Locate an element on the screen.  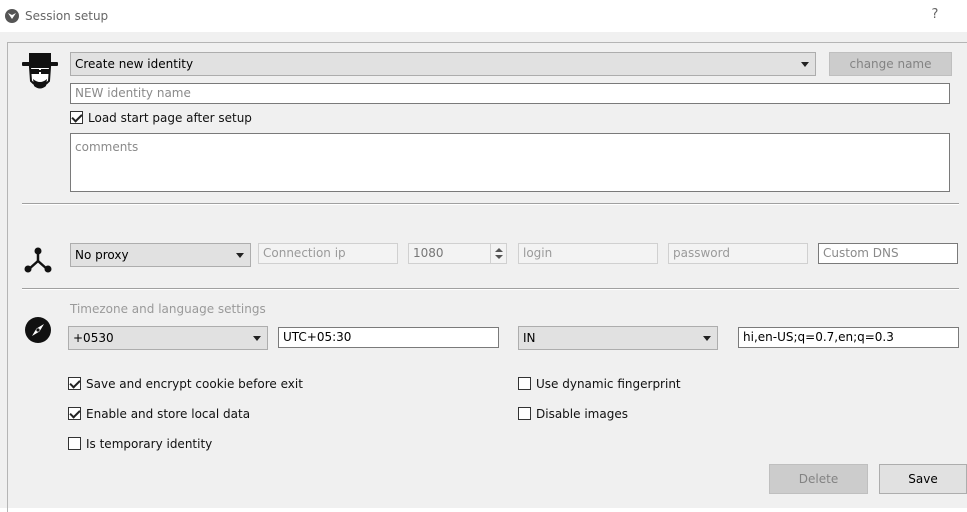
timezone-offset-value: +0530 is located at coordinates (93, 338).